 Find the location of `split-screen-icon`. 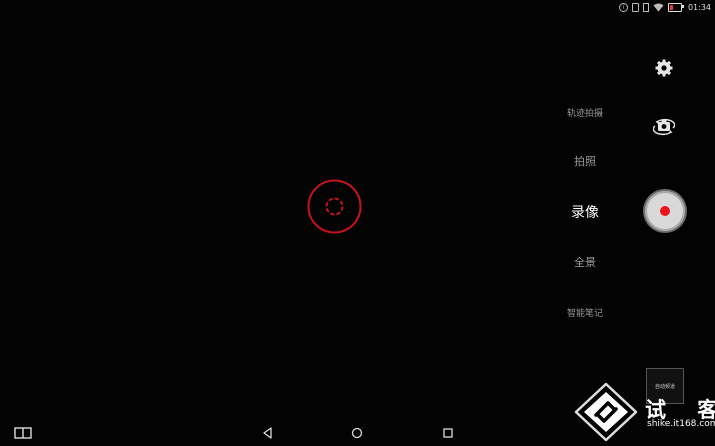

split-screen-icon is located at coordinates (23, 433).